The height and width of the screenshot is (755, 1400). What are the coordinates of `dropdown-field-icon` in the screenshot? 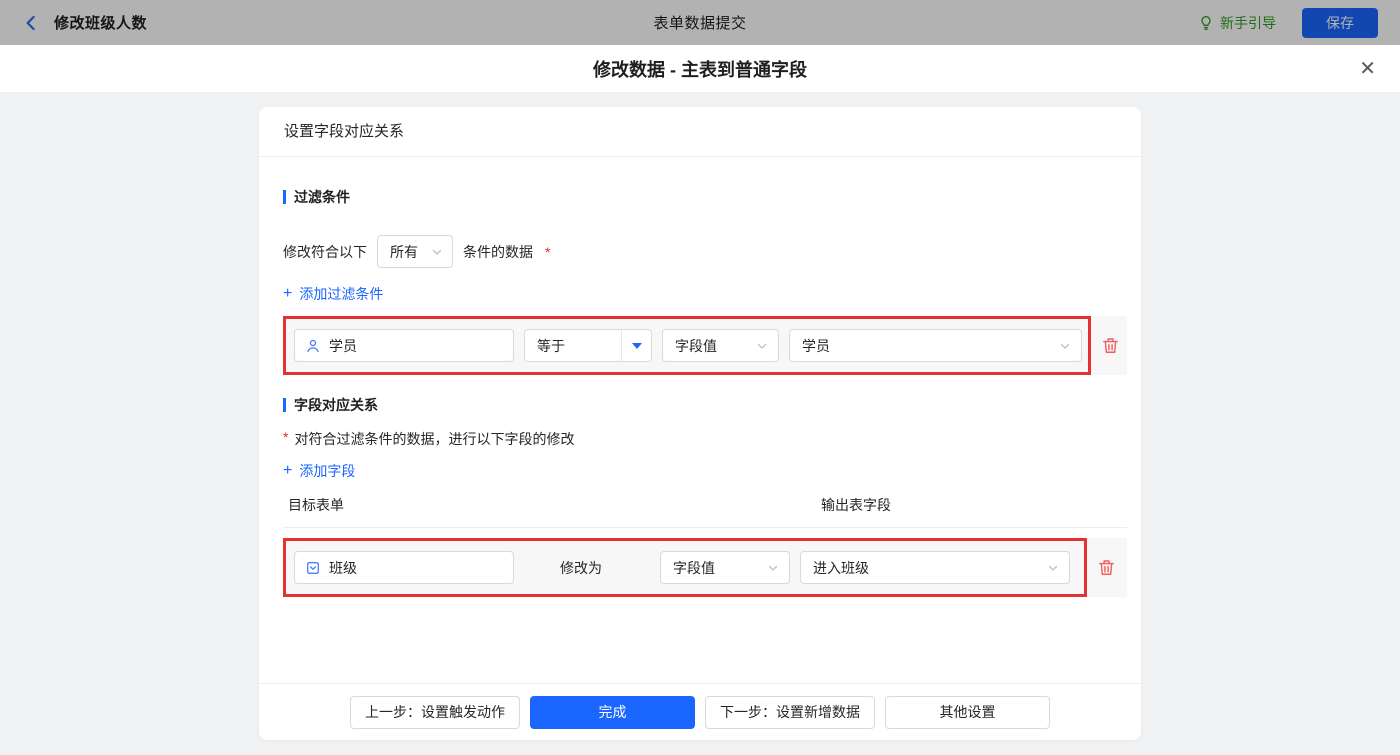 It's located at (313, 568).